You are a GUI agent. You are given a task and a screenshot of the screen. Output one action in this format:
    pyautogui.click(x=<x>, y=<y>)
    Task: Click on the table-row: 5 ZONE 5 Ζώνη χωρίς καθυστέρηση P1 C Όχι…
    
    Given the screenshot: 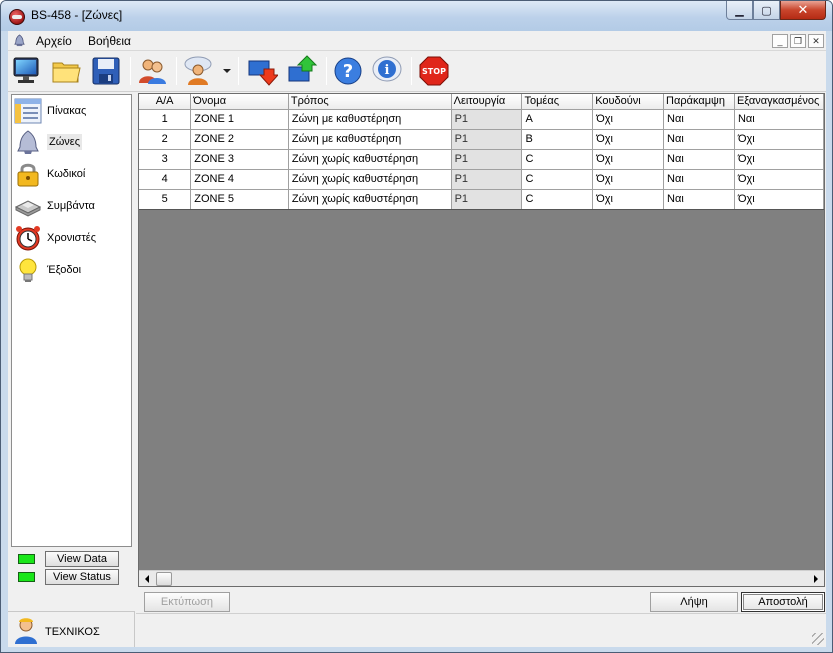 What is the action you would take?
    pyautogui.click(x=482, y=199)
    